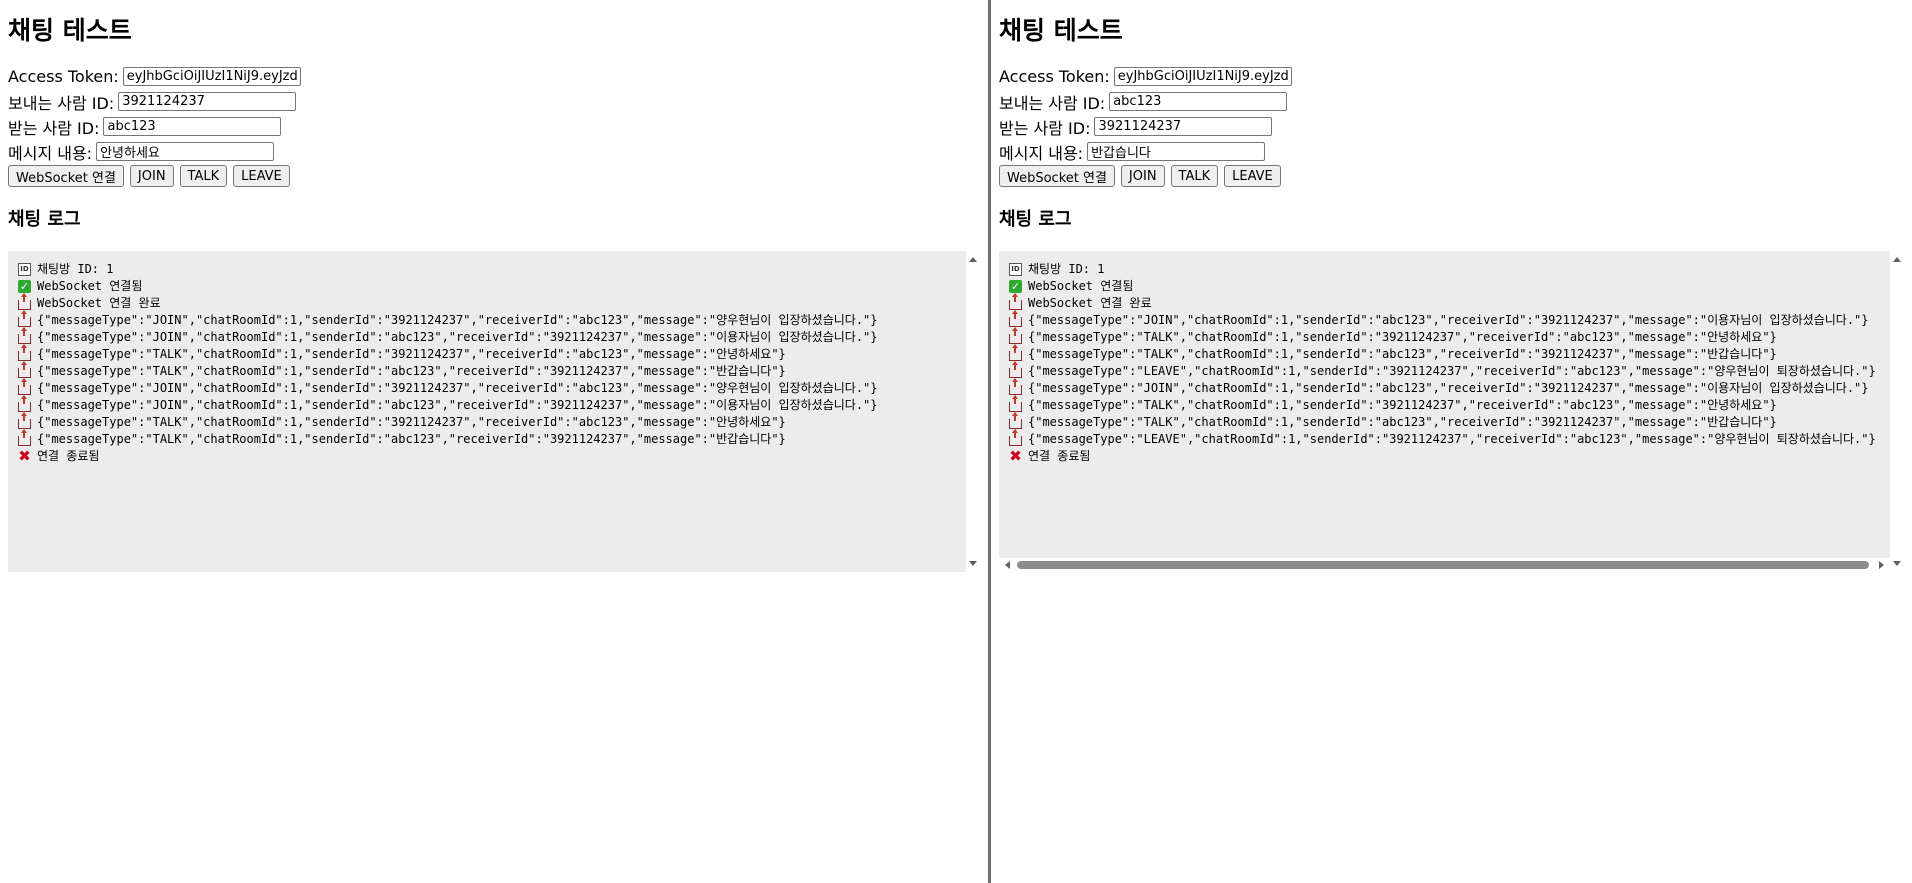  What do you see at coordinates (75, 269) in the screenshot?
I see `log-text: 채팅방 ID: 1` at bounding box center [75, 269].